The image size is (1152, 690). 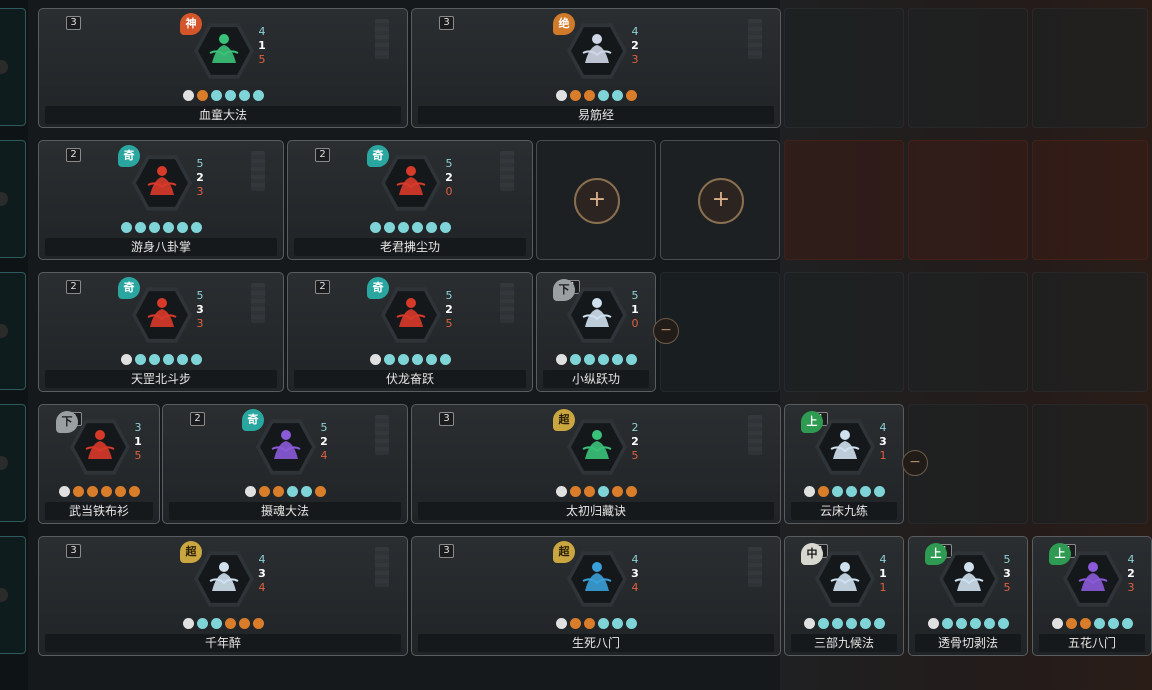 I want to click on skill-name: 天罡北斗步, so click(x=161, y=379).